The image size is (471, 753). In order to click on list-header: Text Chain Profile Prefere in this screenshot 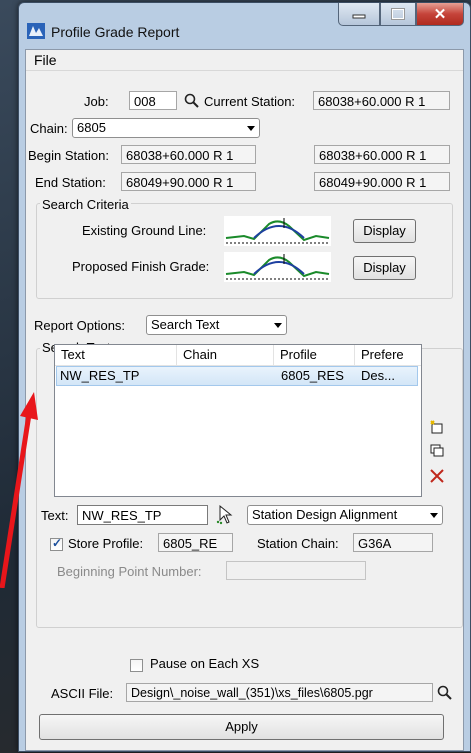, I will do `click(238, 355)`.